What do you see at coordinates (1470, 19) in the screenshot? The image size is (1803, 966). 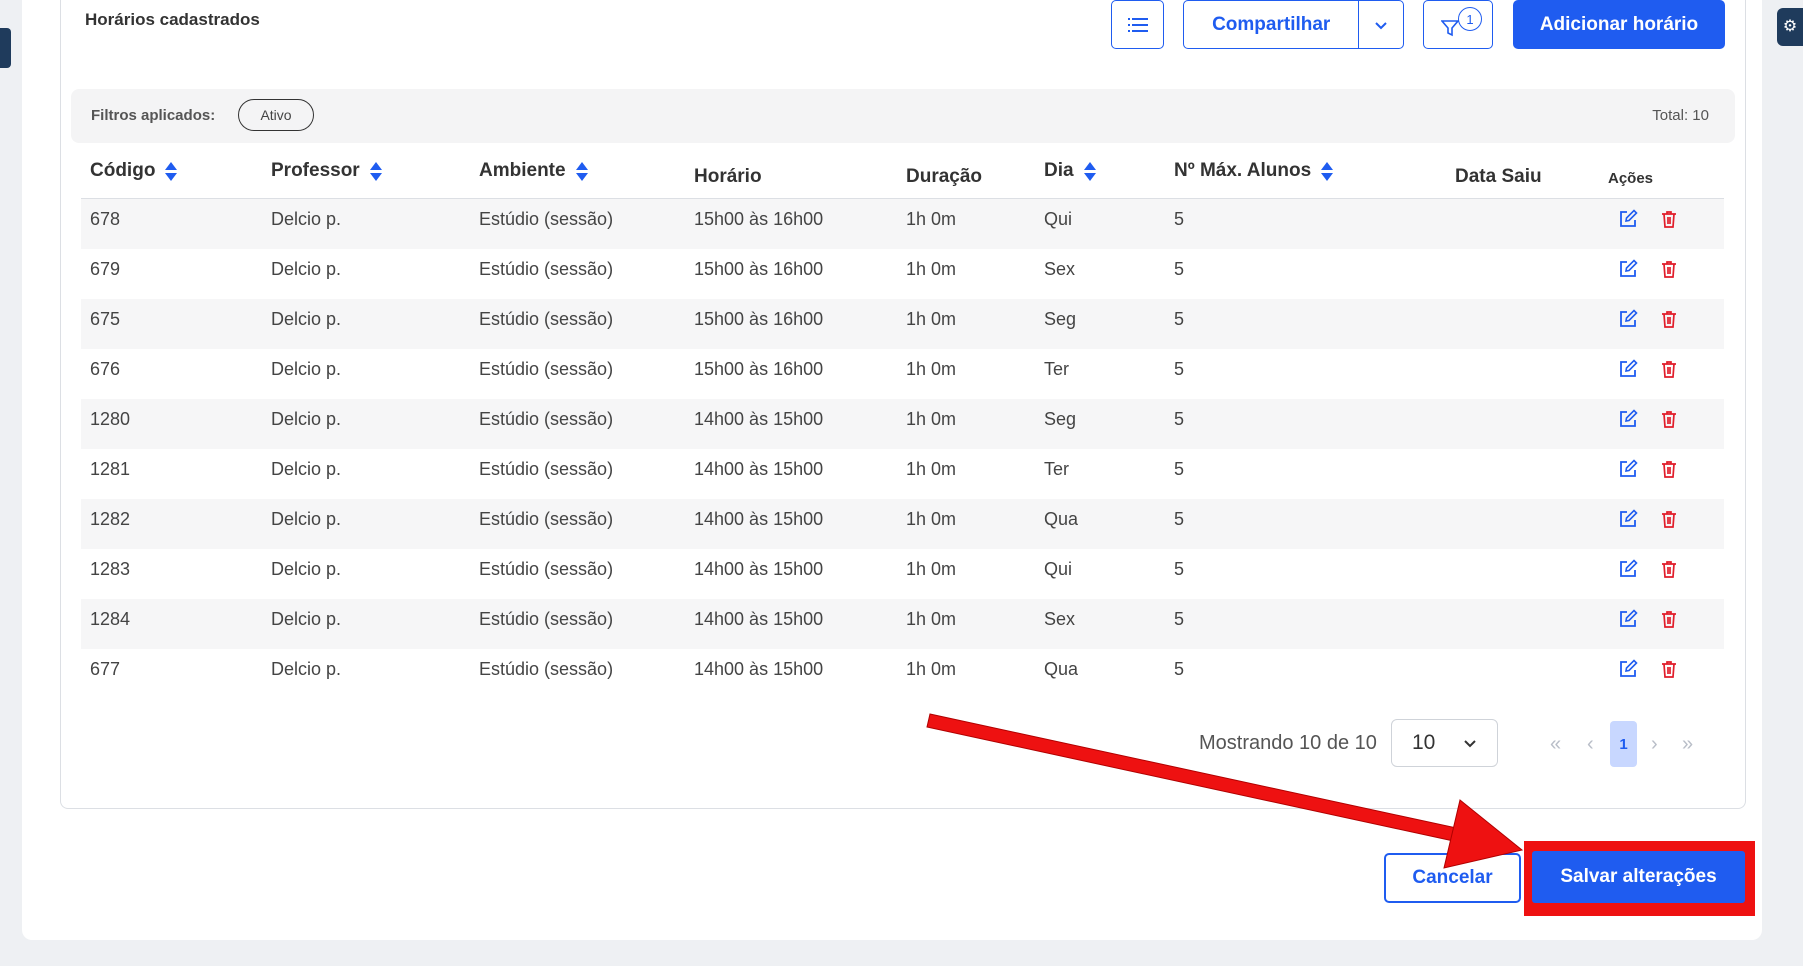 I see `filter-count-badge: 1` at bounding box center [1470, 19].